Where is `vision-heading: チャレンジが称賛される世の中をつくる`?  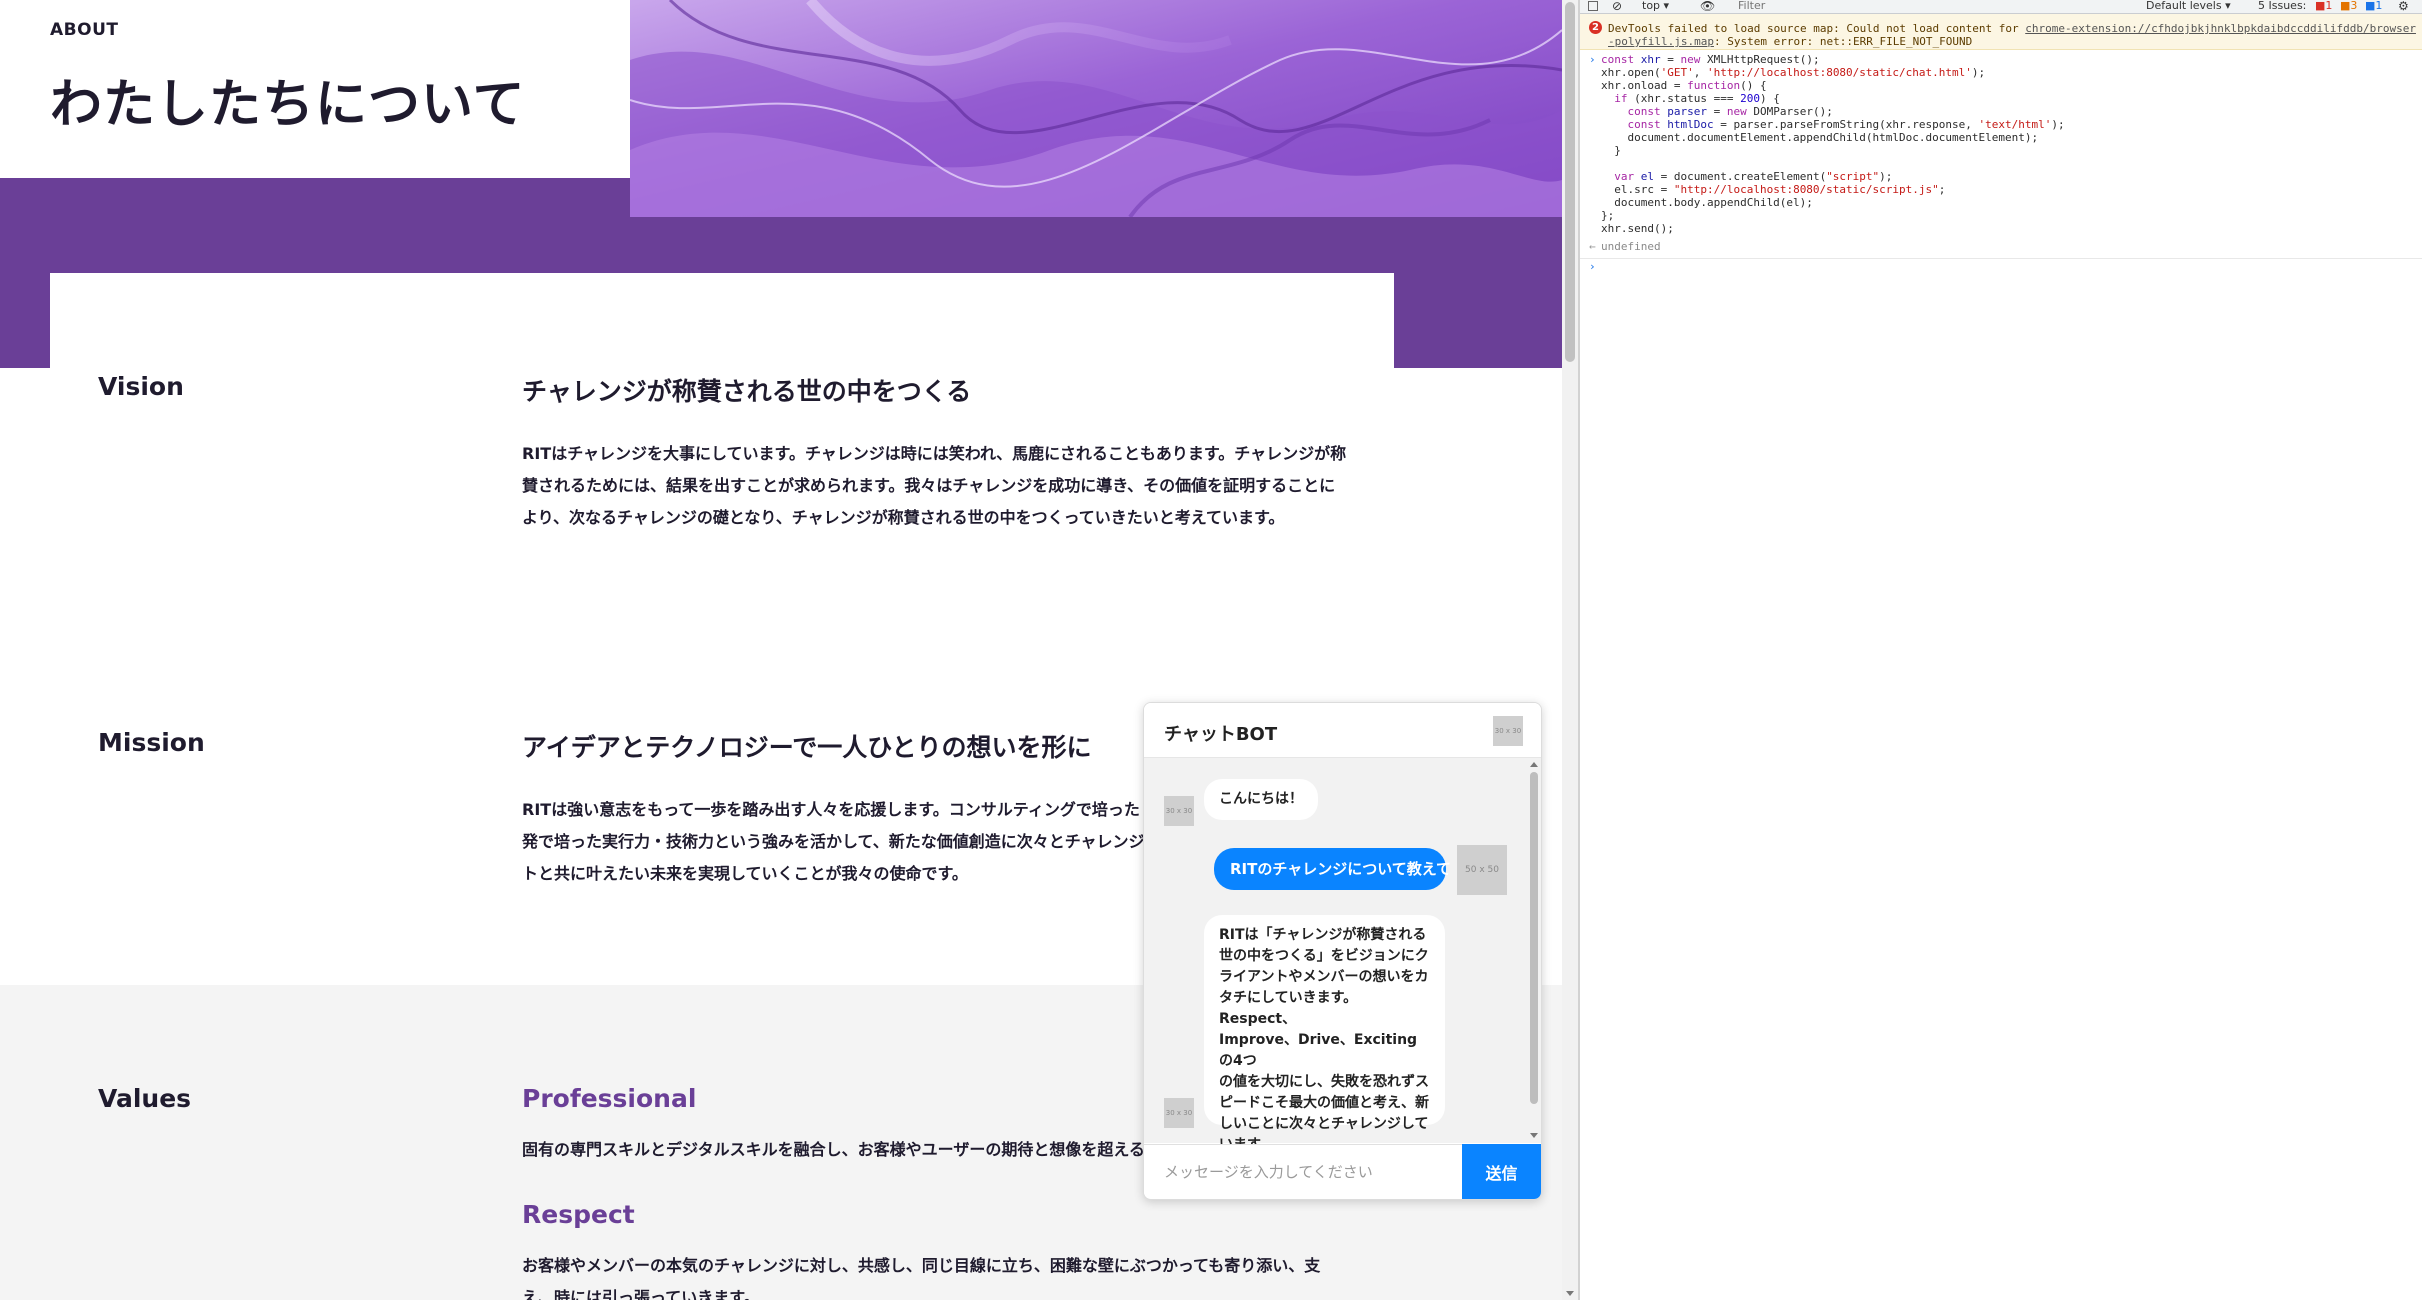
vision-heading: チャレンジが称賛される世の中をつくる is located at coordinates (747, 391).